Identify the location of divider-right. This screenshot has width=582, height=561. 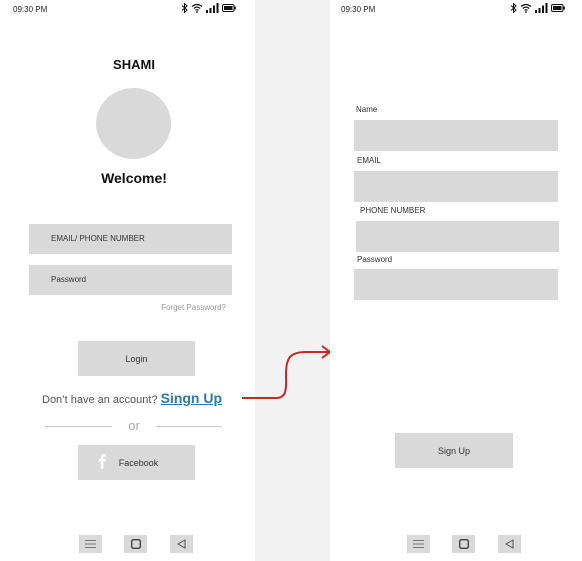
(189, 426).